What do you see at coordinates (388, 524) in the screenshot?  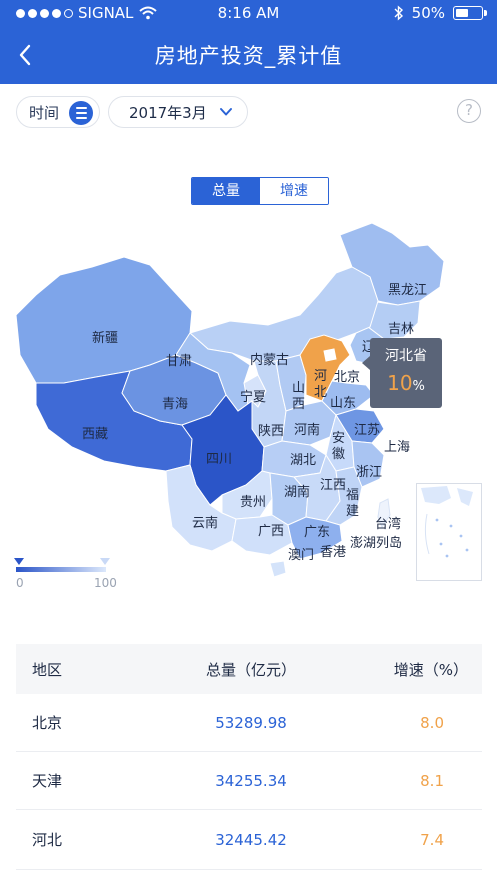 I see `province-label-taiwan: 台湾` at bounding box center [388, 524].